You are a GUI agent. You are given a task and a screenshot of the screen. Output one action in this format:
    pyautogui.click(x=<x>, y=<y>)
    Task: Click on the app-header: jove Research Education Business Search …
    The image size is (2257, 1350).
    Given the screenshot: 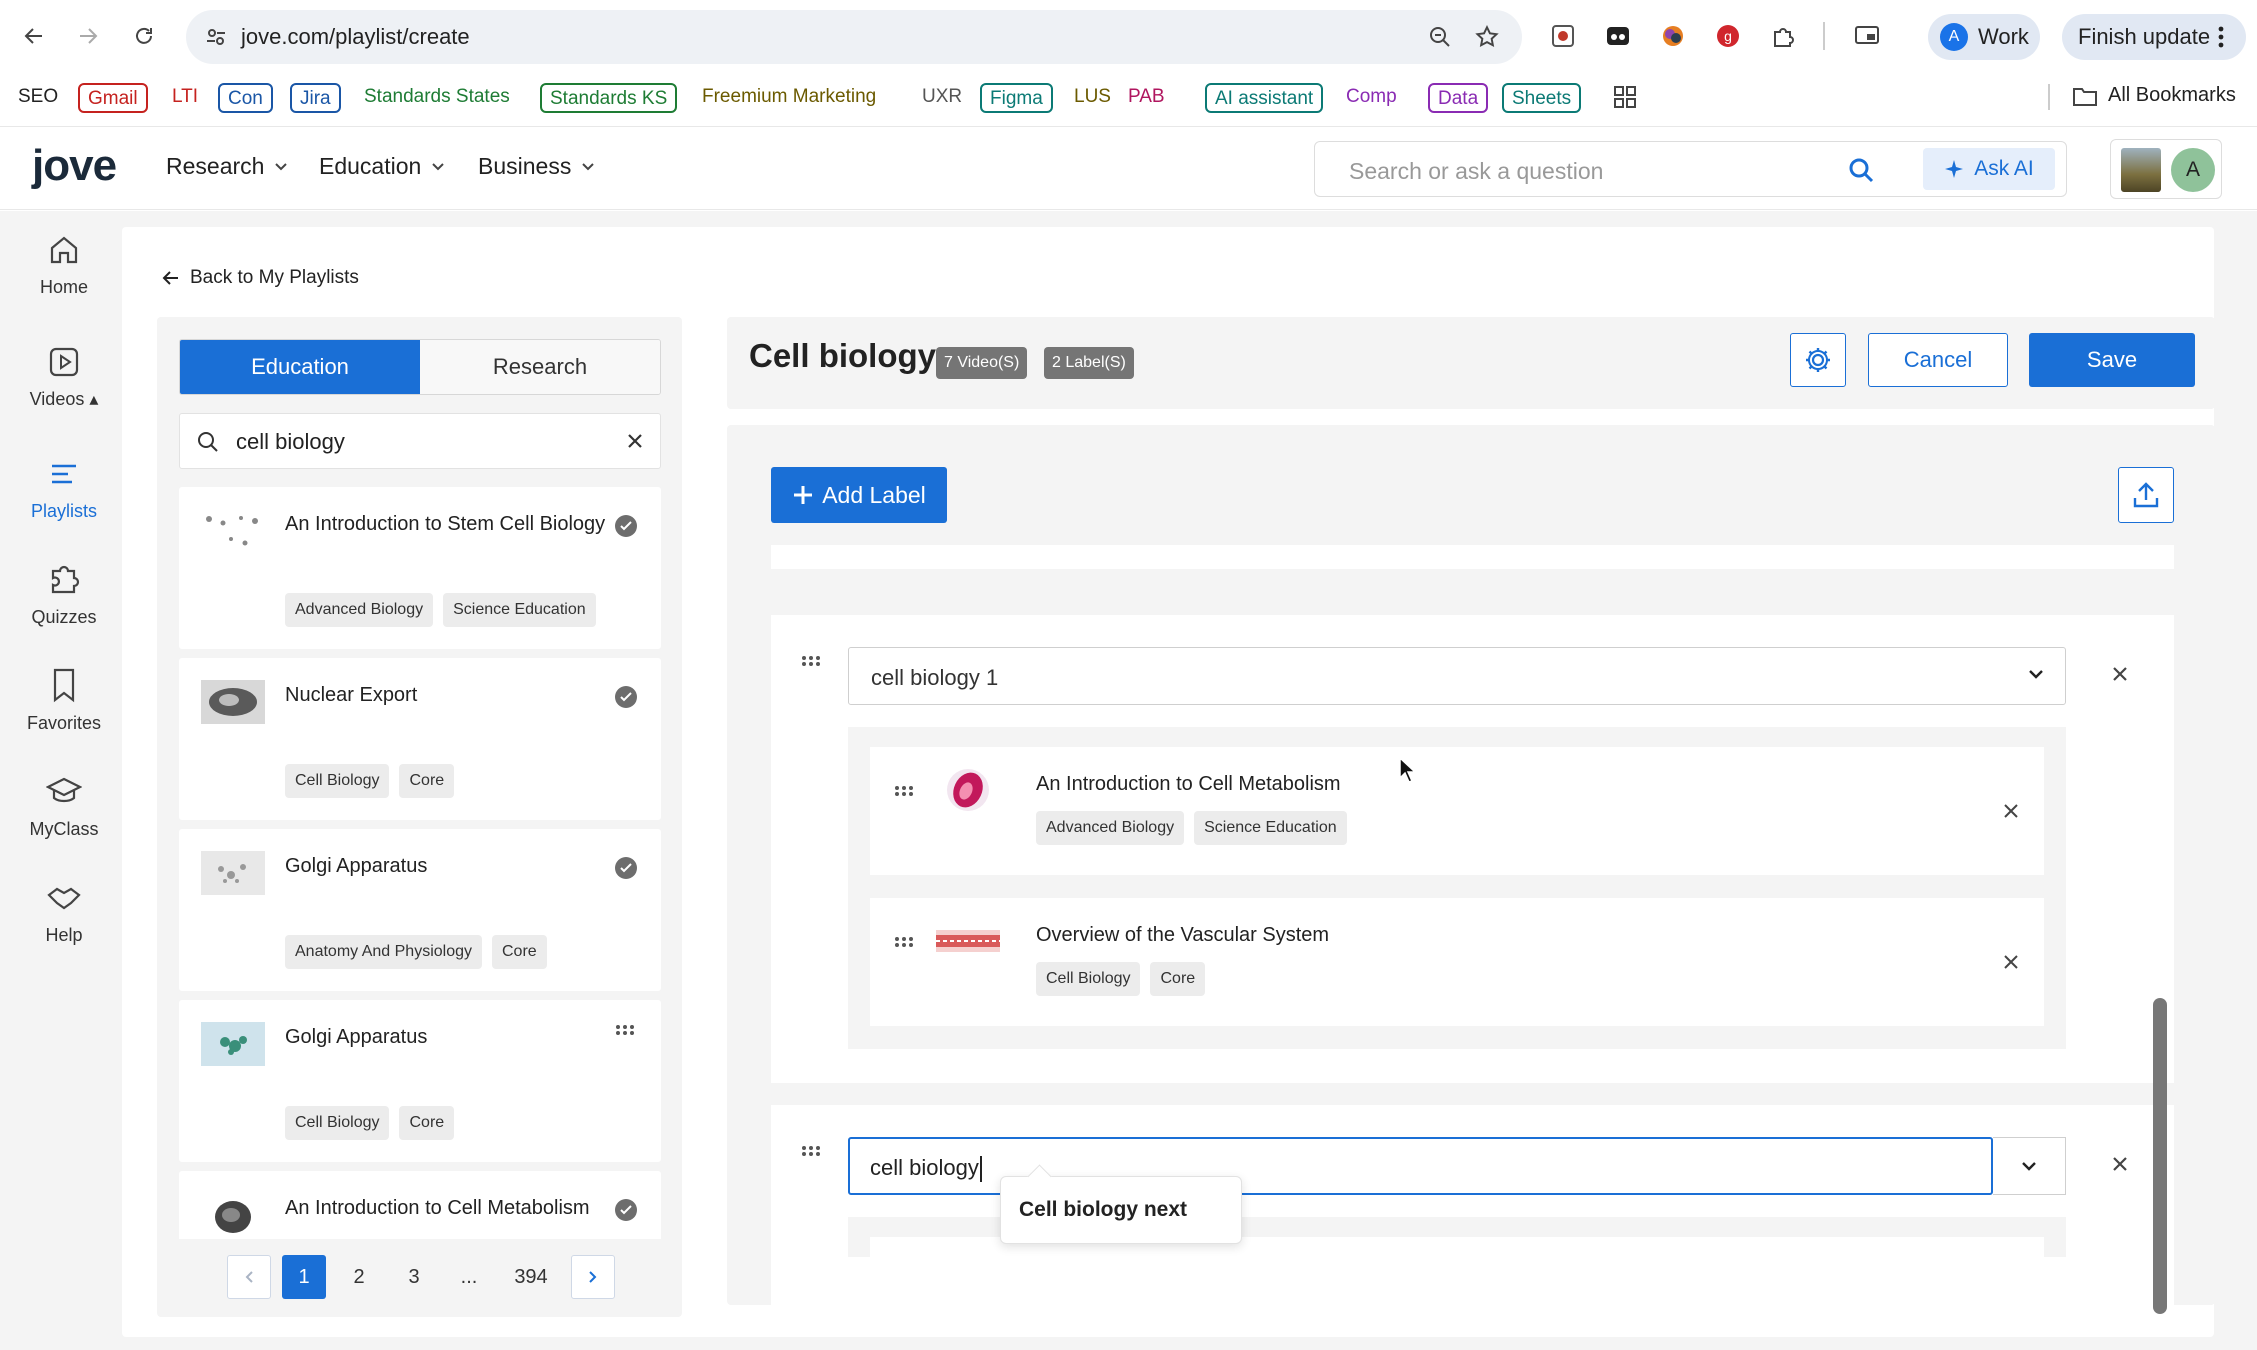 What is the action you would take?
    pyautogui.click(x=1128, y=168)
    